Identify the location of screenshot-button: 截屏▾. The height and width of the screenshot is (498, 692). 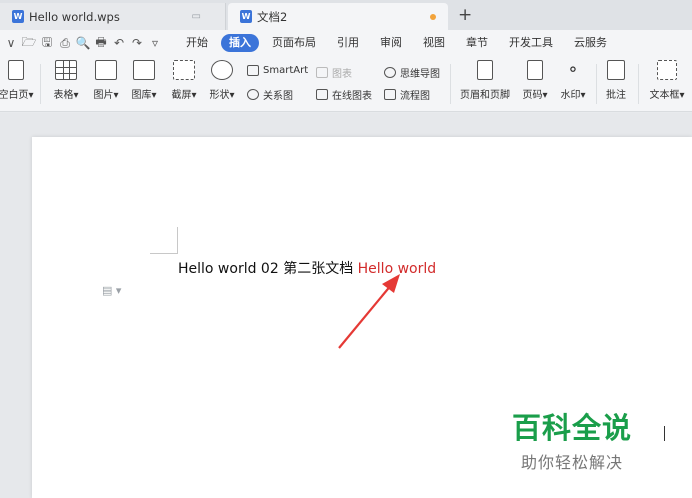
(184, 80).